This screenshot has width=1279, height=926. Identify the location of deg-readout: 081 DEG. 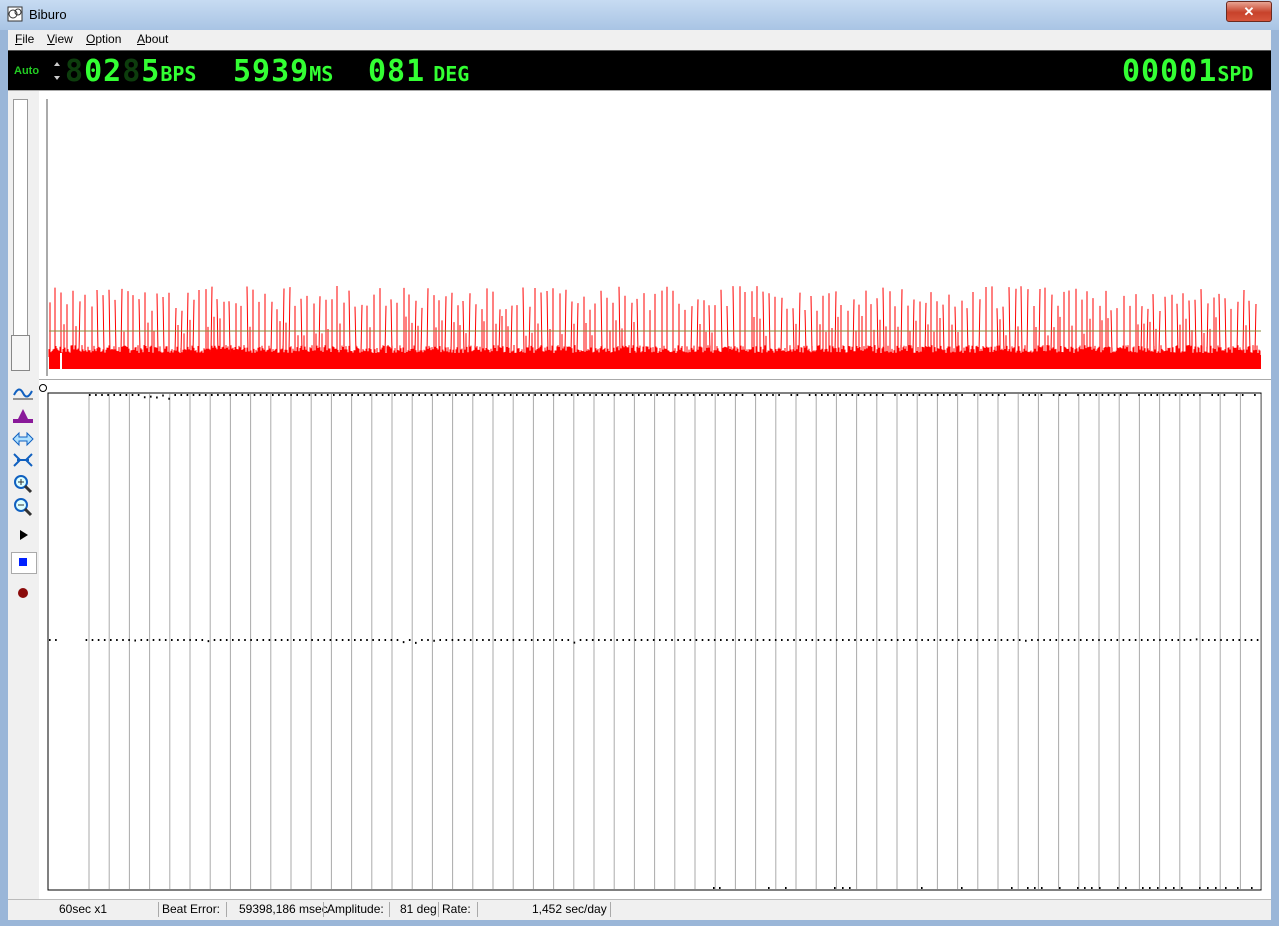
(419, 71).